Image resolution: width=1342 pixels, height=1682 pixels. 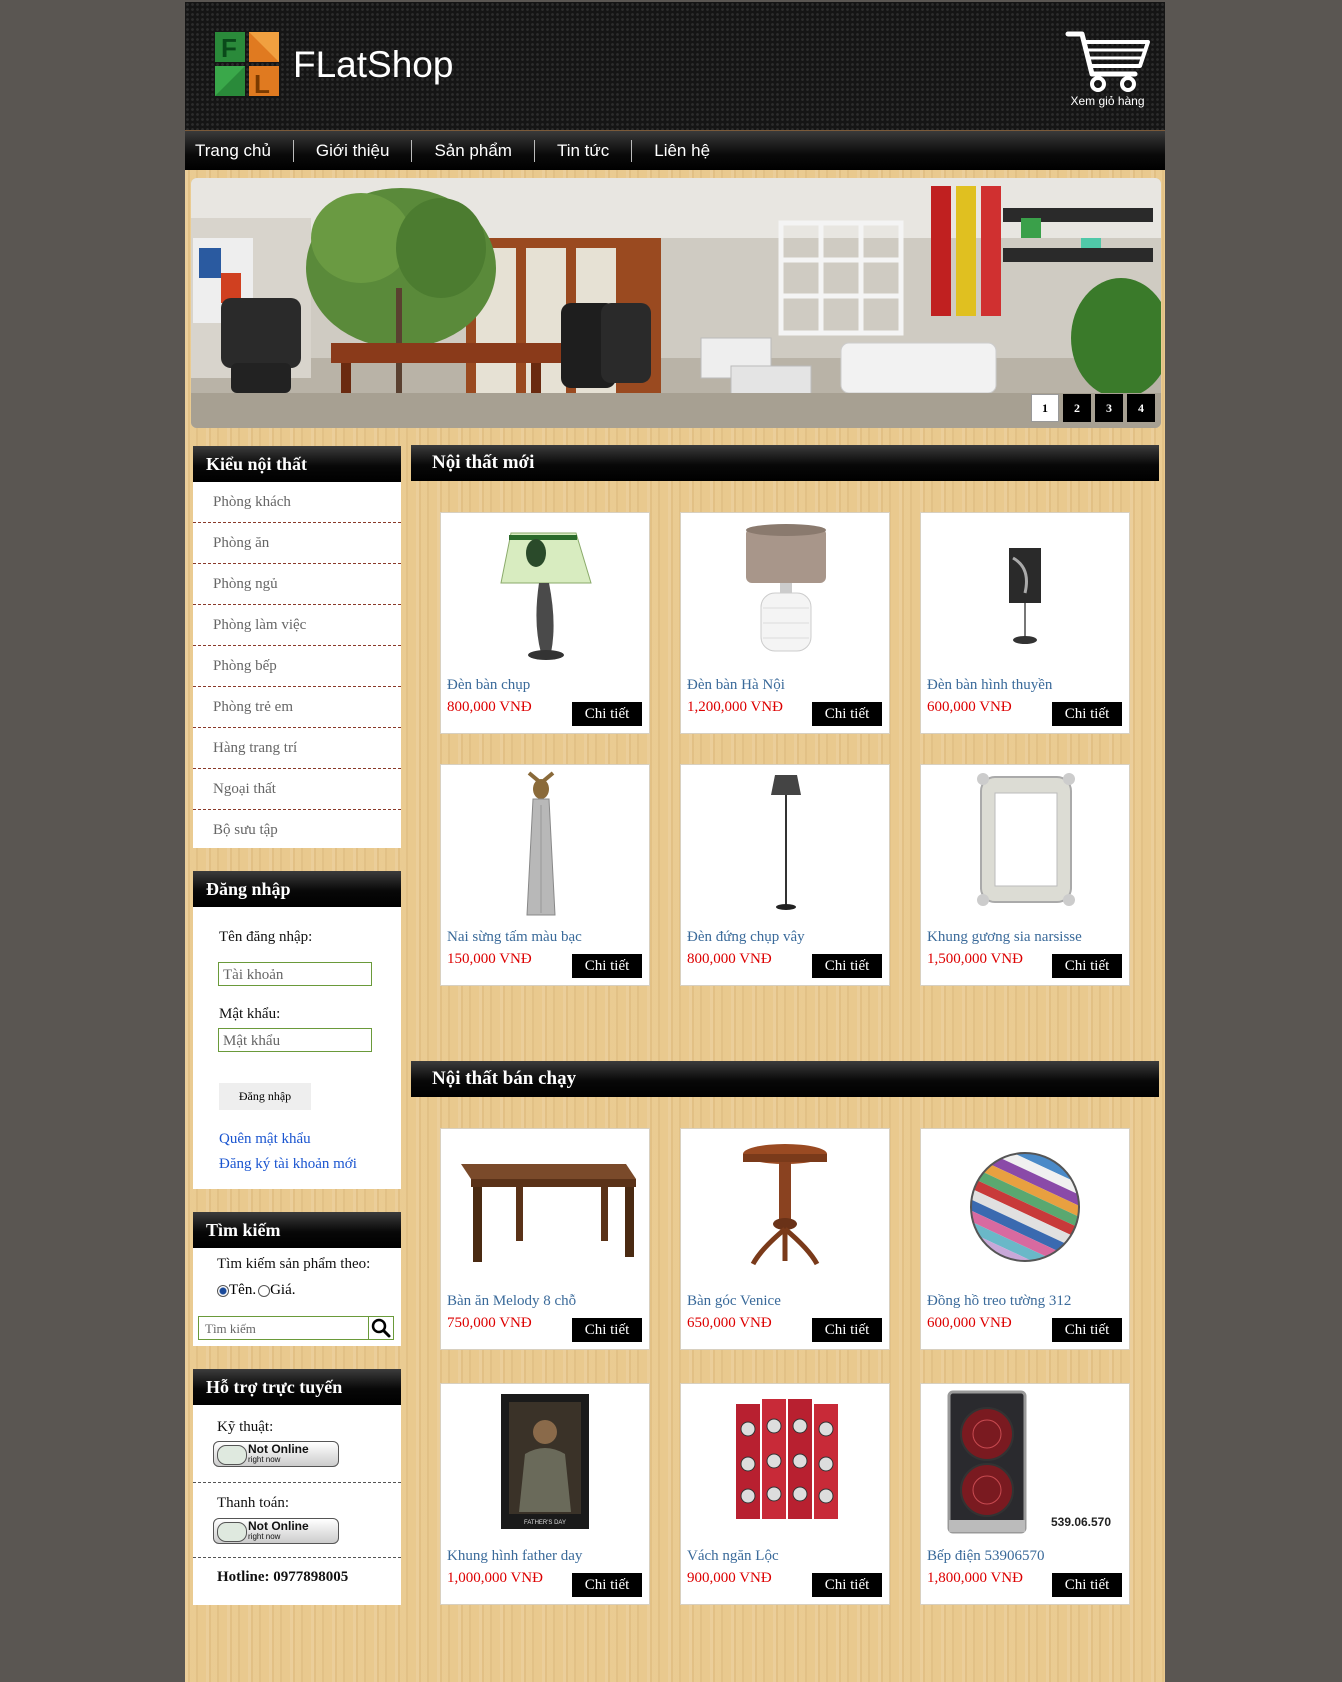 I want to click on product-price: 650,000 VNĐ, so click(x=729, y=1323).